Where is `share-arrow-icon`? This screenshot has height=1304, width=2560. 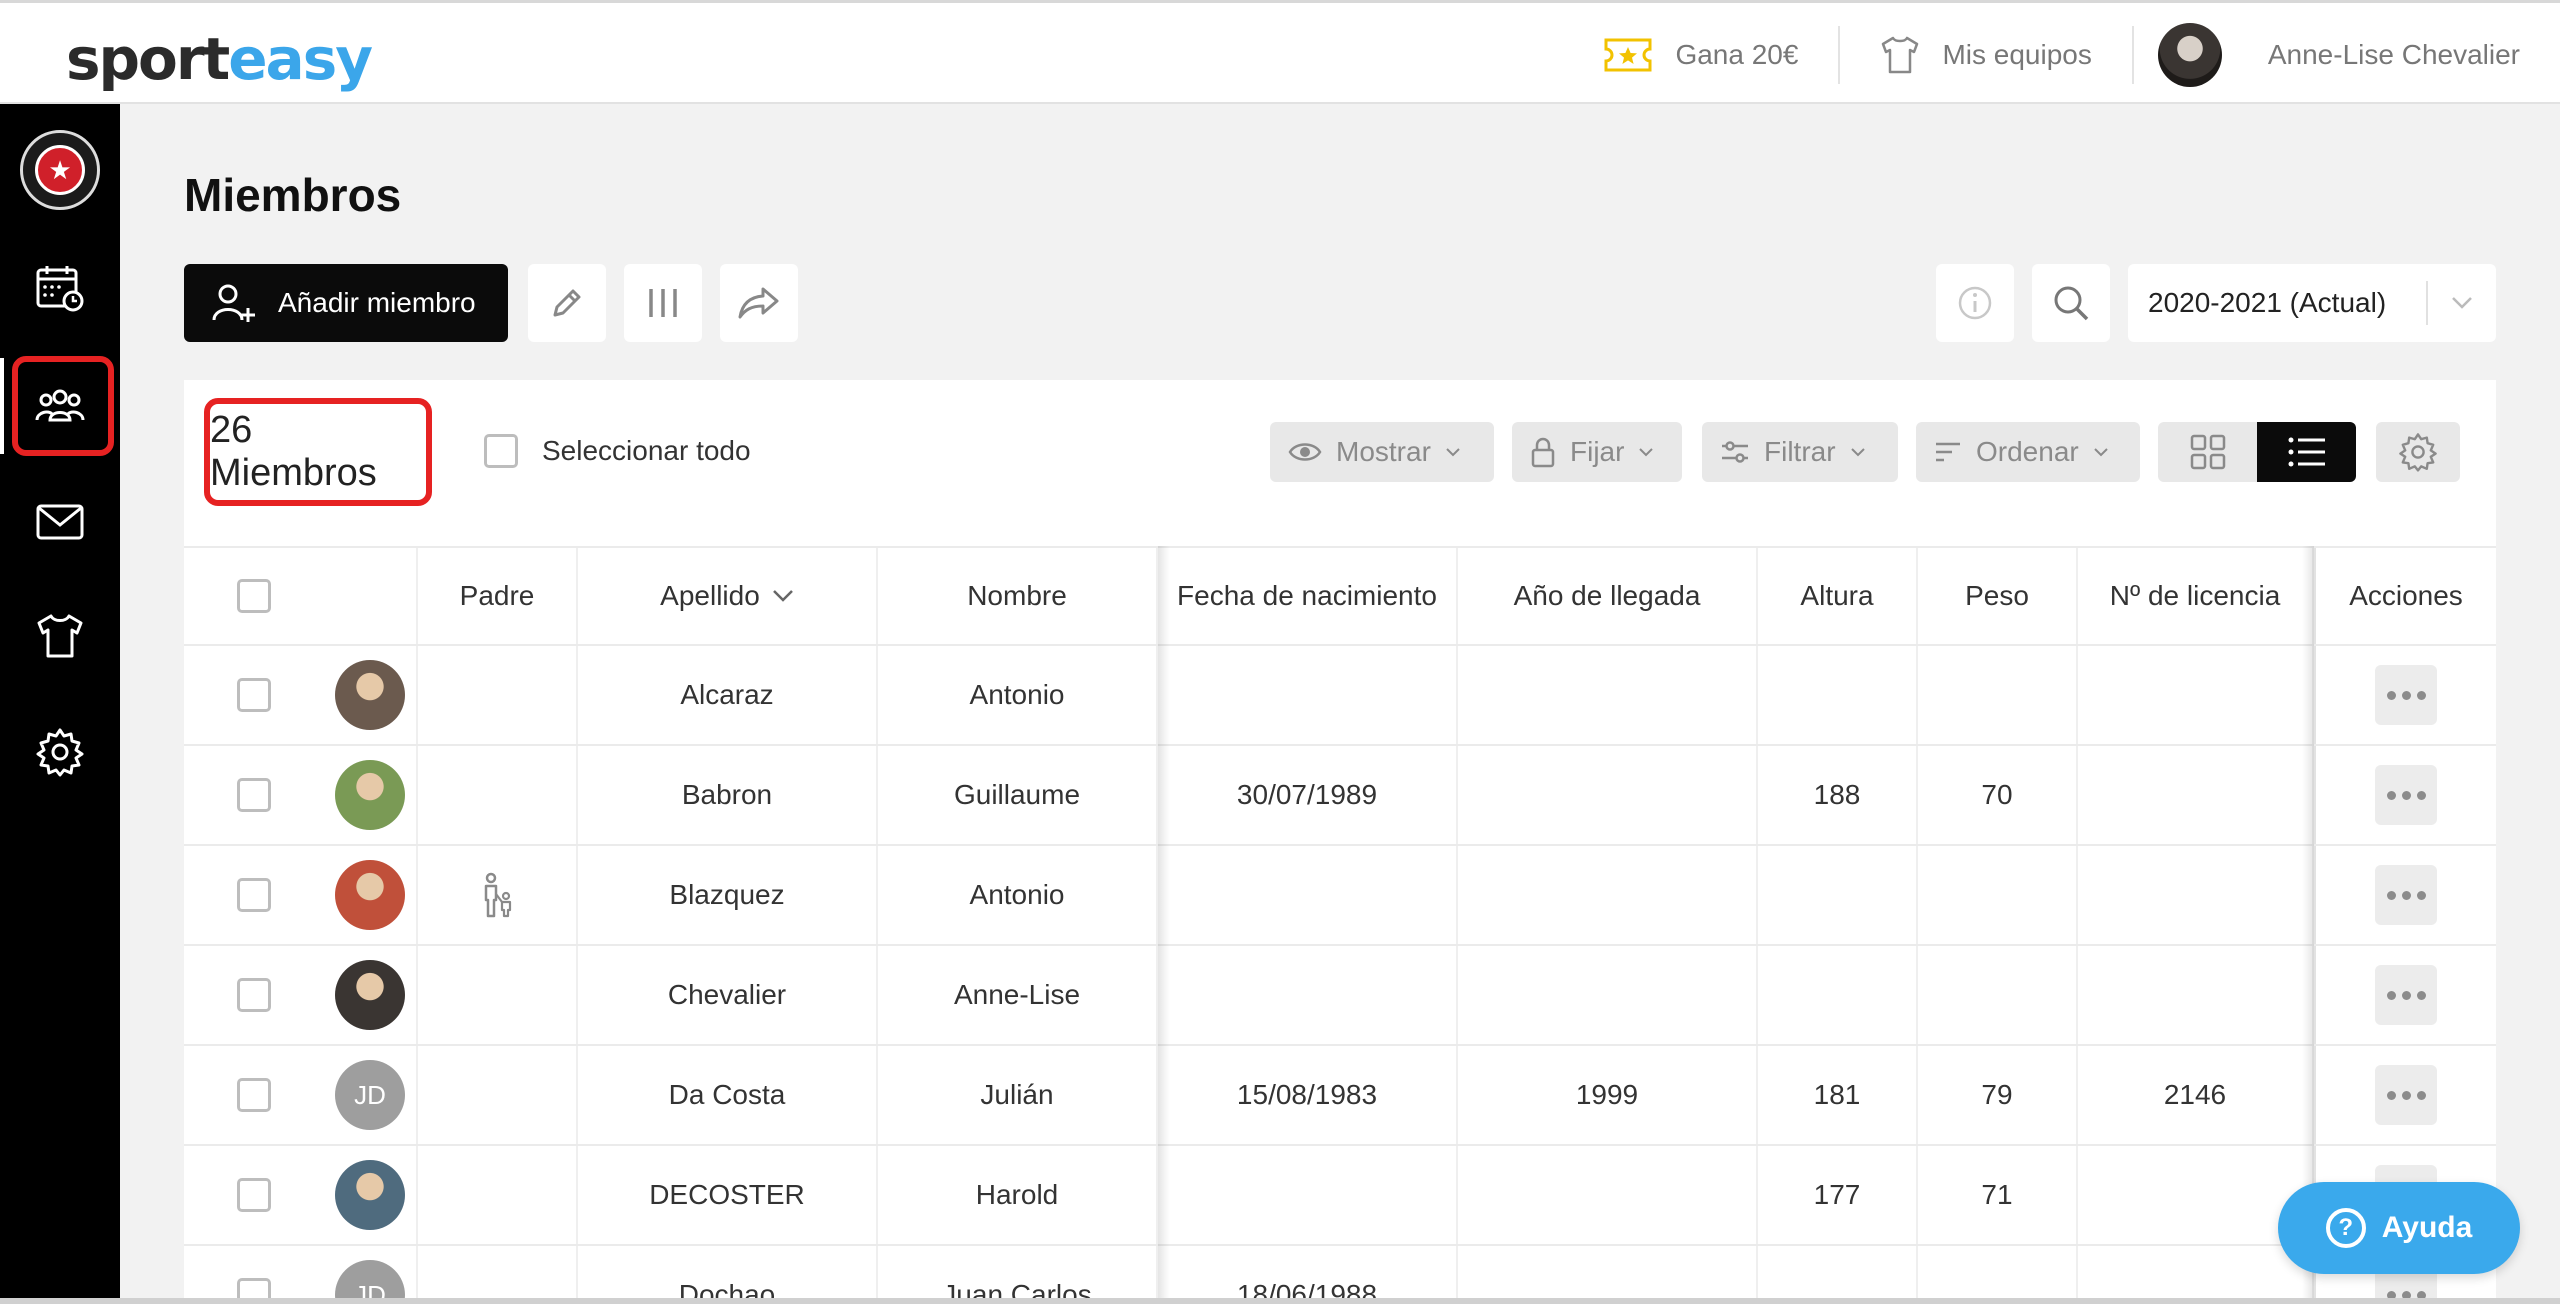
share-arrow-icon is located at coordinates (758, 303).